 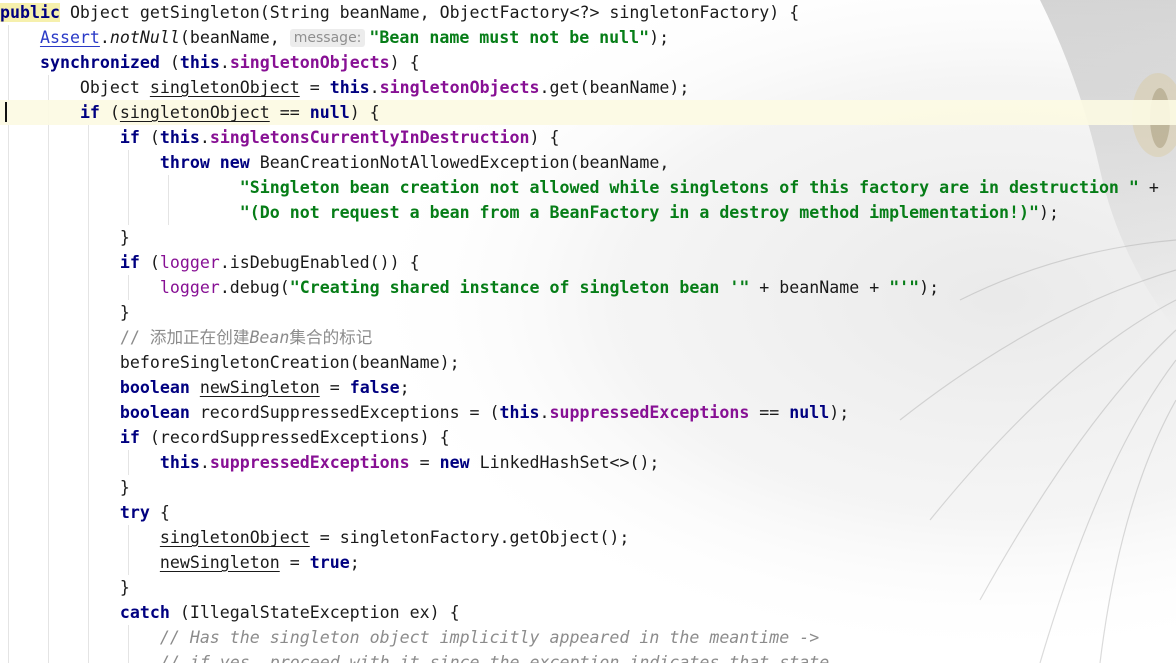 I want to click on code-line: synchronized (this.singletonObjects) {, so click(x=588, y=62).